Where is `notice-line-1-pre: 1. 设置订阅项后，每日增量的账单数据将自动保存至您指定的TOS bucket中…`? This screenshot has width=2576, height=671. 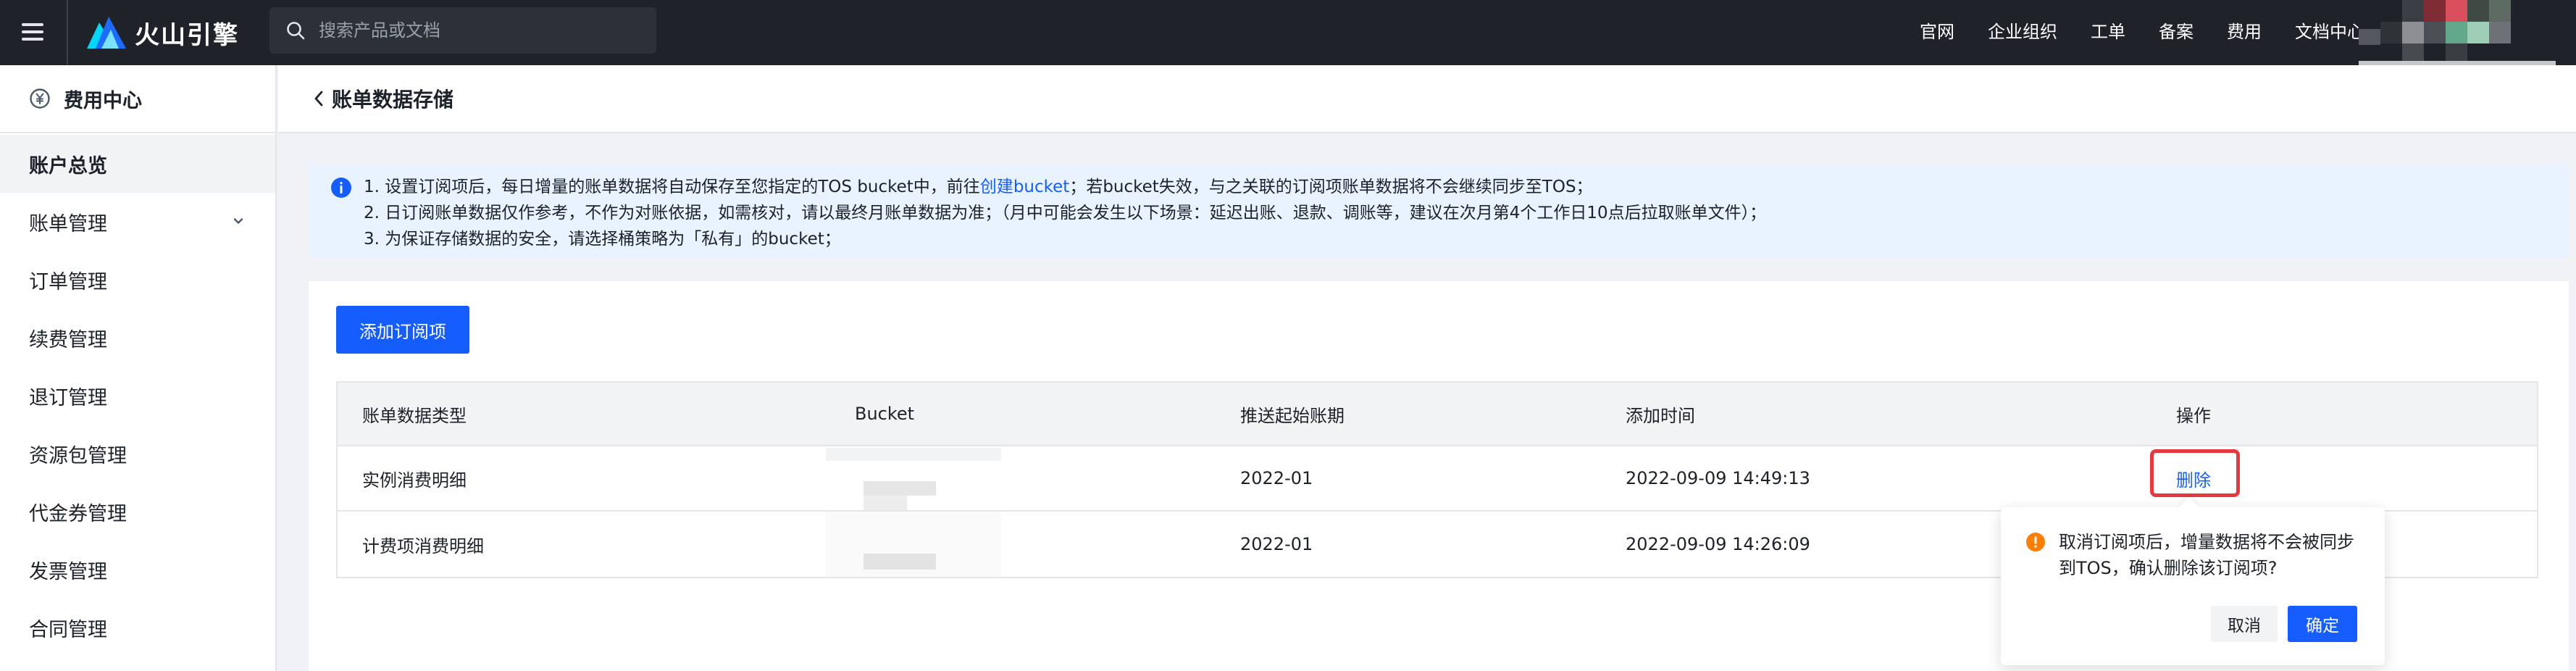
notice-line-1-pre: 1. 设置订阅项后，每日增量的账单数据将自动保存至您指定的TOS bucket中… is located at coordinates (672, 187).